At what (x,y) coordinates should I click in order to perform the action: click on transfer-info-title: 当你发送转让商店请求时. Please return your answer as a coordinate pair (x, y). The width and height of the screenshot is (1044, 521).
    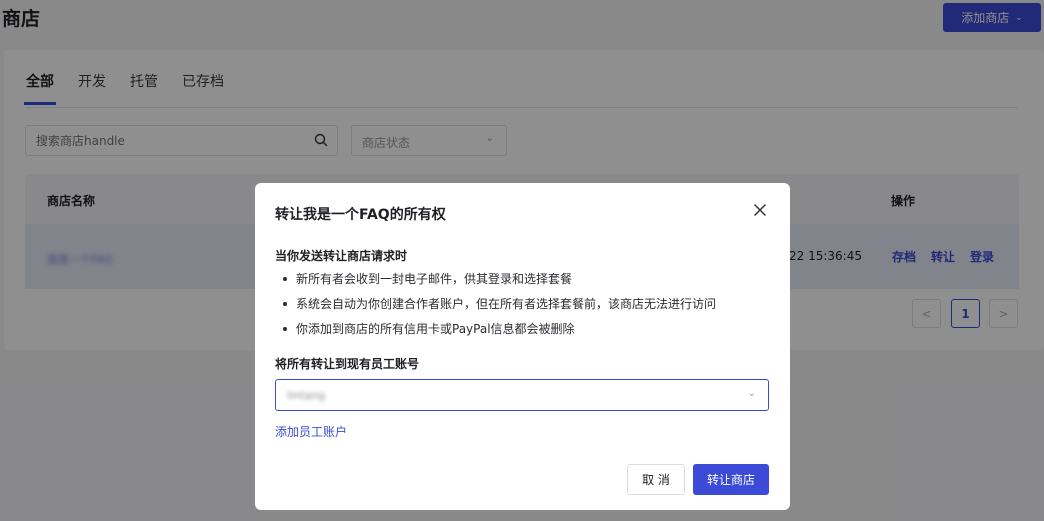
    Looking at the image, I should click on (341, 256).